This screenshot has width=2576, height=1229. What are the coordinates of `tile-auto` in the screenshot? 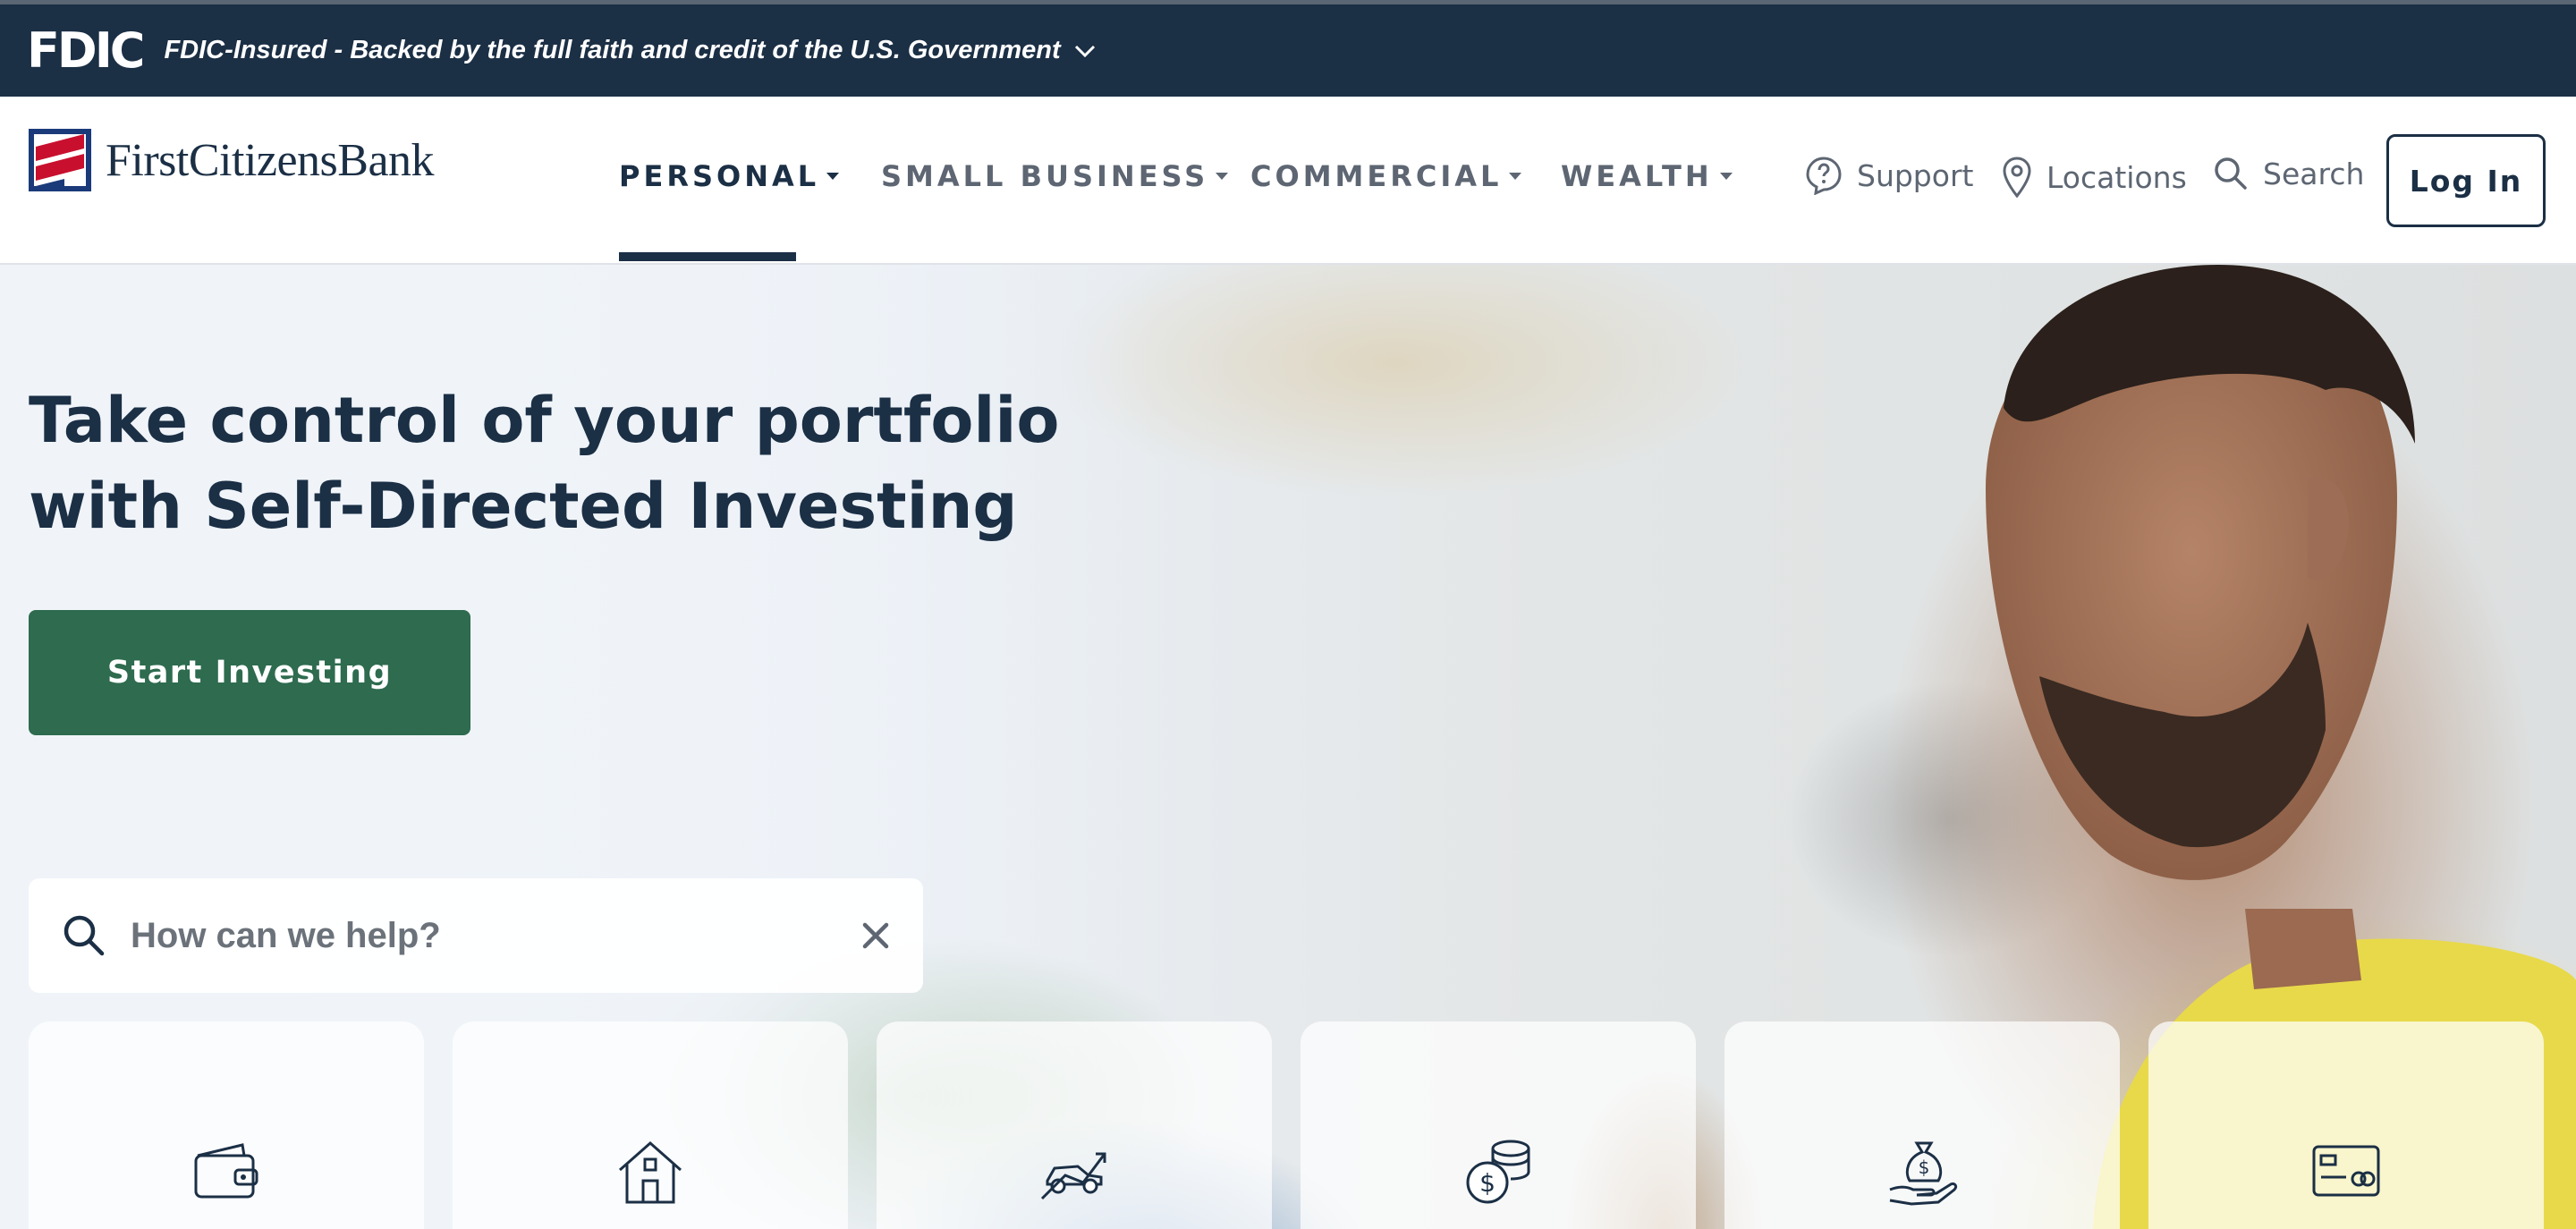 It's located at (1074, 1125).